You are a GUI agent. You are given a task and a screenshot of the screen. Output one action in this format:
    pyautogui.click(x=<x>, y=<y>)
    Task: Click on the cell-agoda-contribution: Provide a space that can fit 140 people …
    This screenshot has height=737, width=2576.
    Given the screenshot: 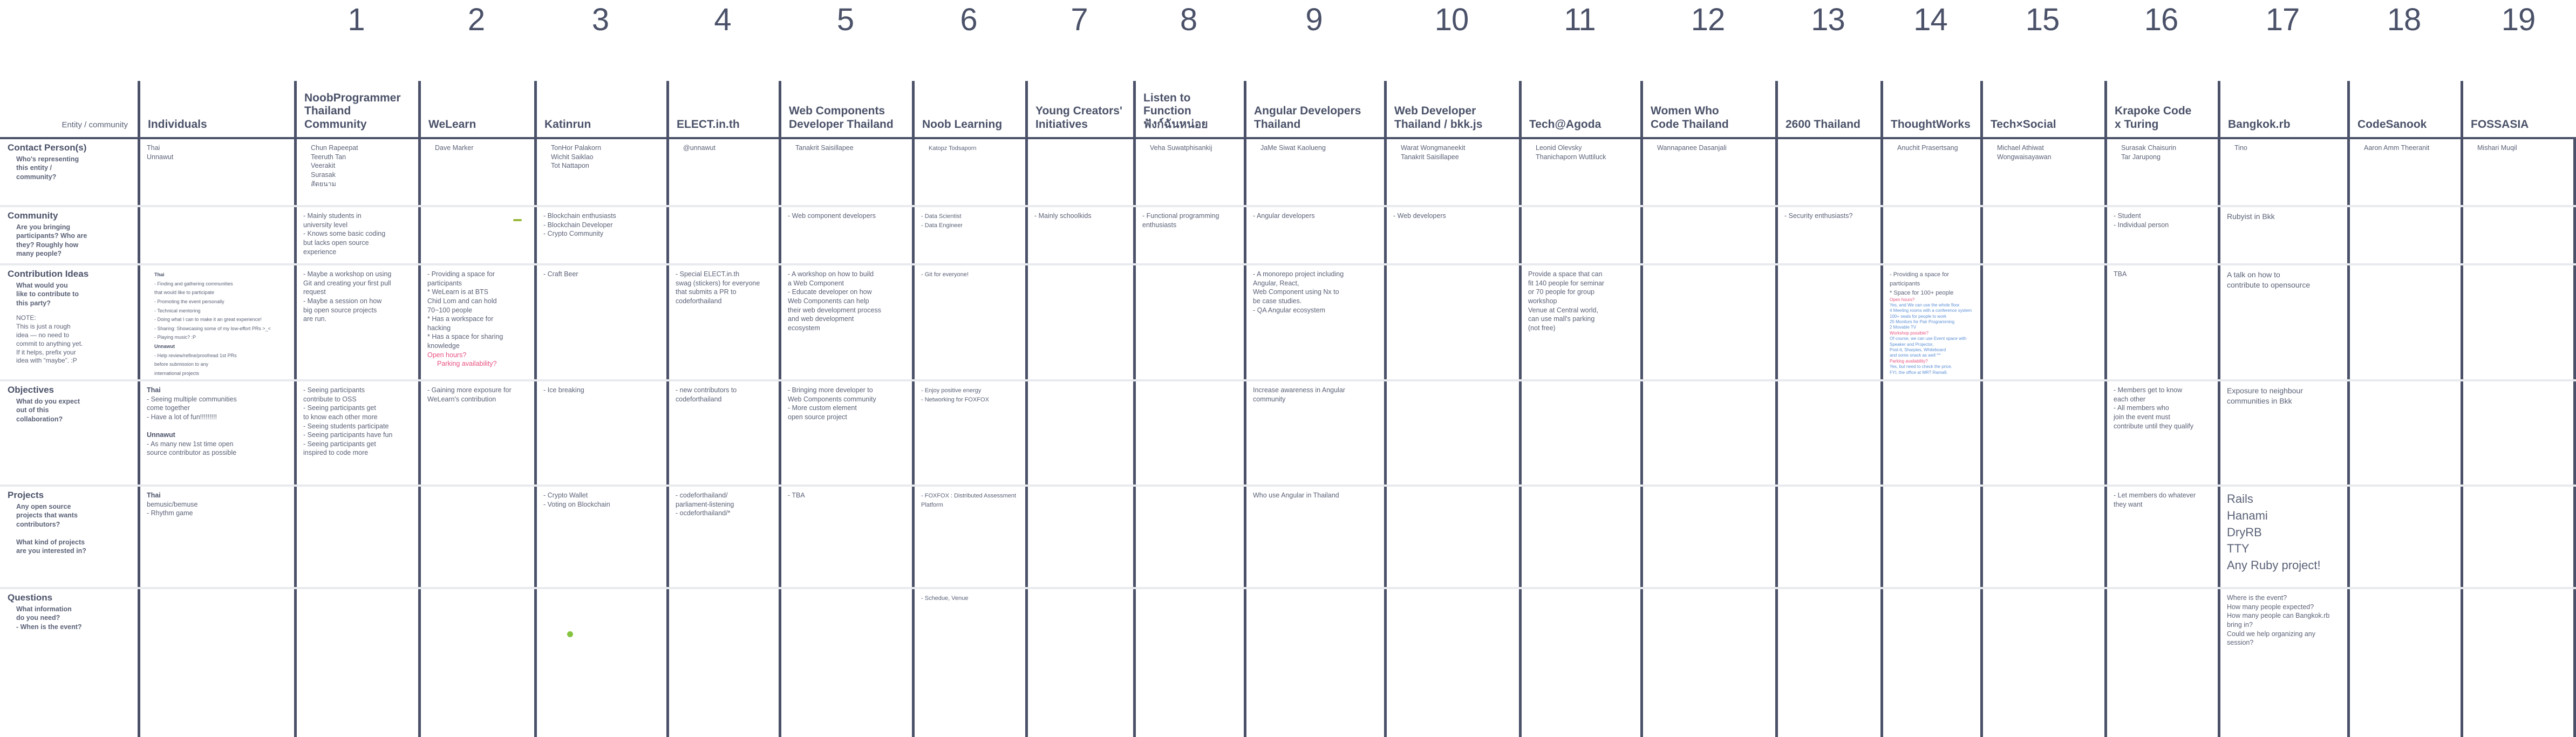 What is the action you would take?
    pyautogui.click(x=1580, y=323)
    